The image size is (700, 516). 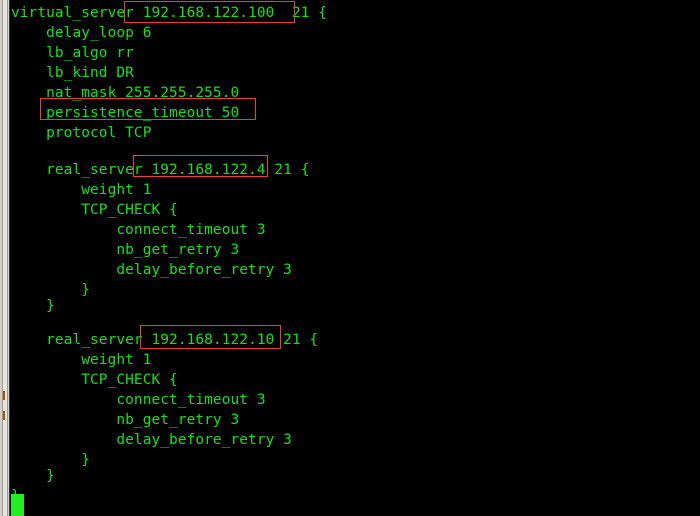 I want to click on text-cursor, so click(x=17, y=505).